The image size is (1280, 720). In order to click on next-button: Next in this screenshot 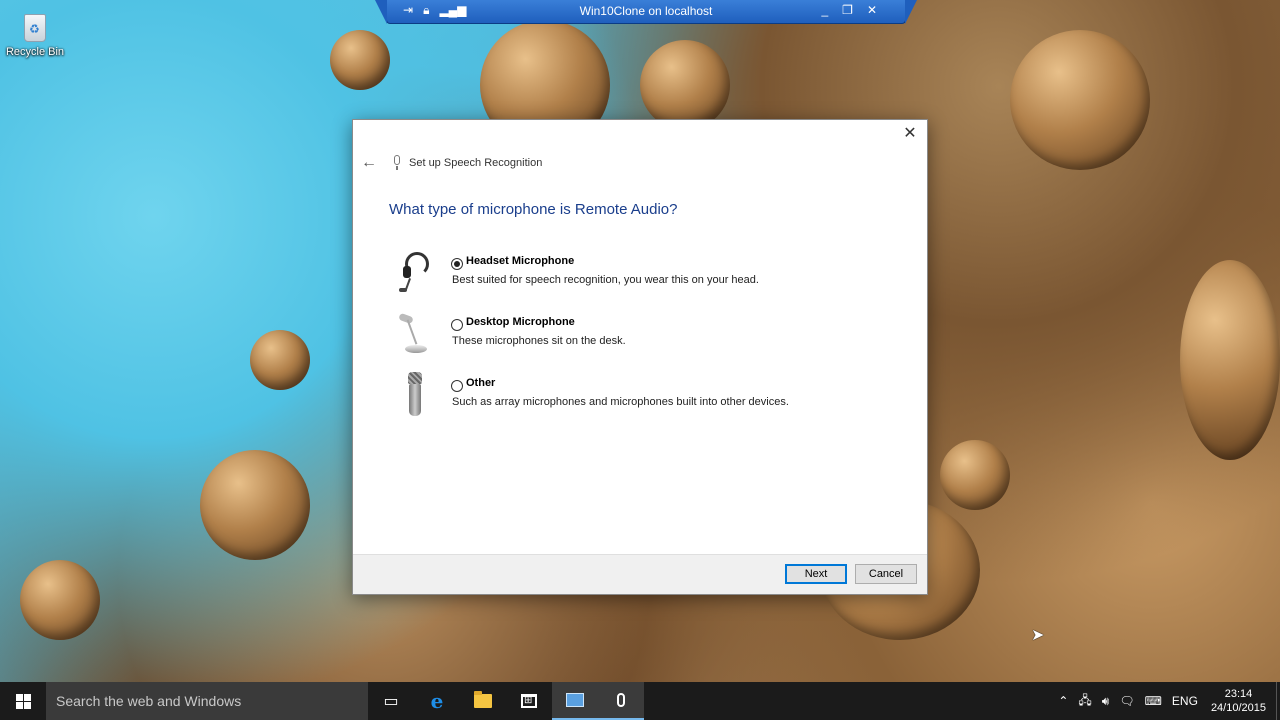, I will do `click(816, 574)`.